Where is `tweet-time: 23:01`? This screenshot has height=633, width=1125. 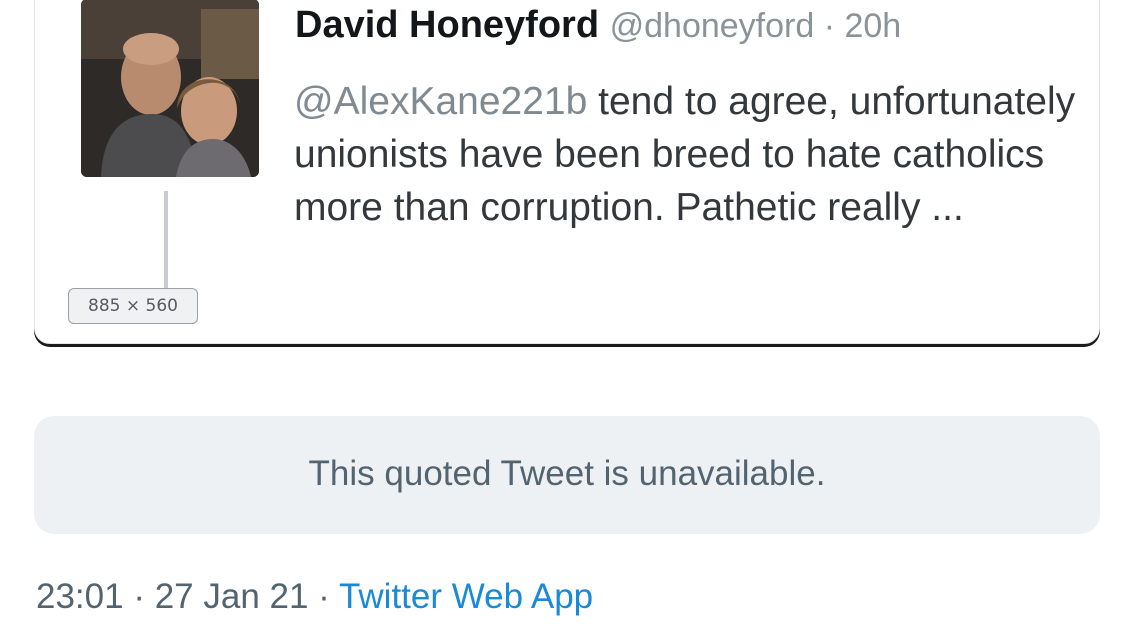 tweet-time: 23:01 is located at coordinates (80, 596).